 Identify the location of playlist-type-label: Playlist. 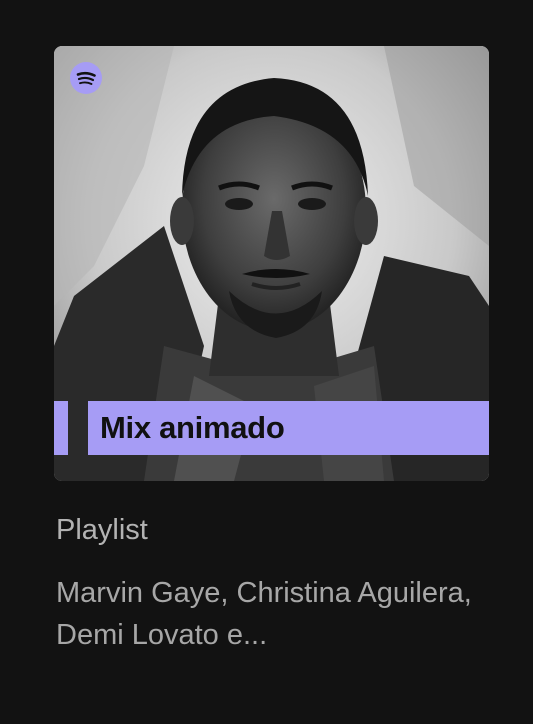
(102, 530).